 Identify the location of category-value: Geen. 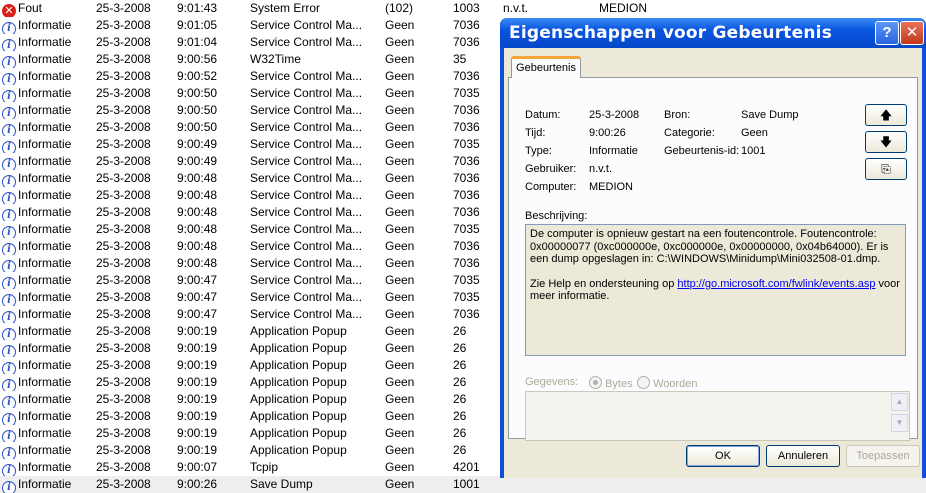
(754, 133).